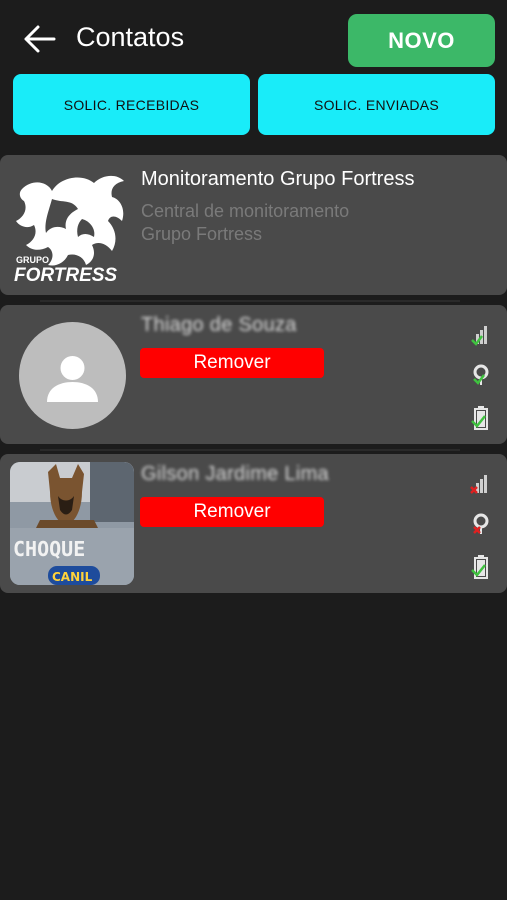 The image size is (507, 900). What do you see at coordinates (481, 374) in the screenshot?
I see `location-ok-icon` at bounding box center [481, 374].